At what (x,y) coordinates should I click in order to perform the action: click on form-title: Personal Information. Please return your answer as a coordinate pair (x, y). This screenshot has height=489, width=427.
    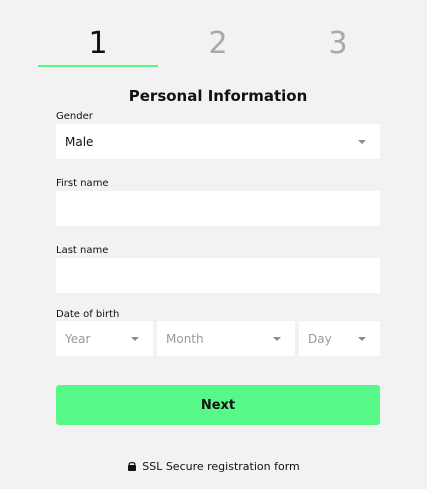
    Looking at the image, I should click on (218, 96).